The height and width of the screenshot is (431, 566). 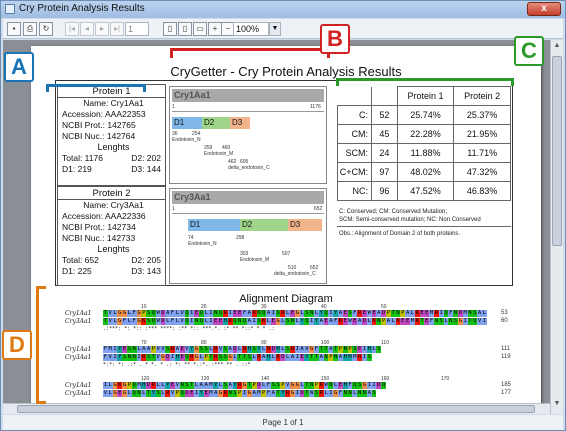 What do you see at coordinates (484, 321) in the screenshot?
I see `residue: I` at bounding box center [484, 321].